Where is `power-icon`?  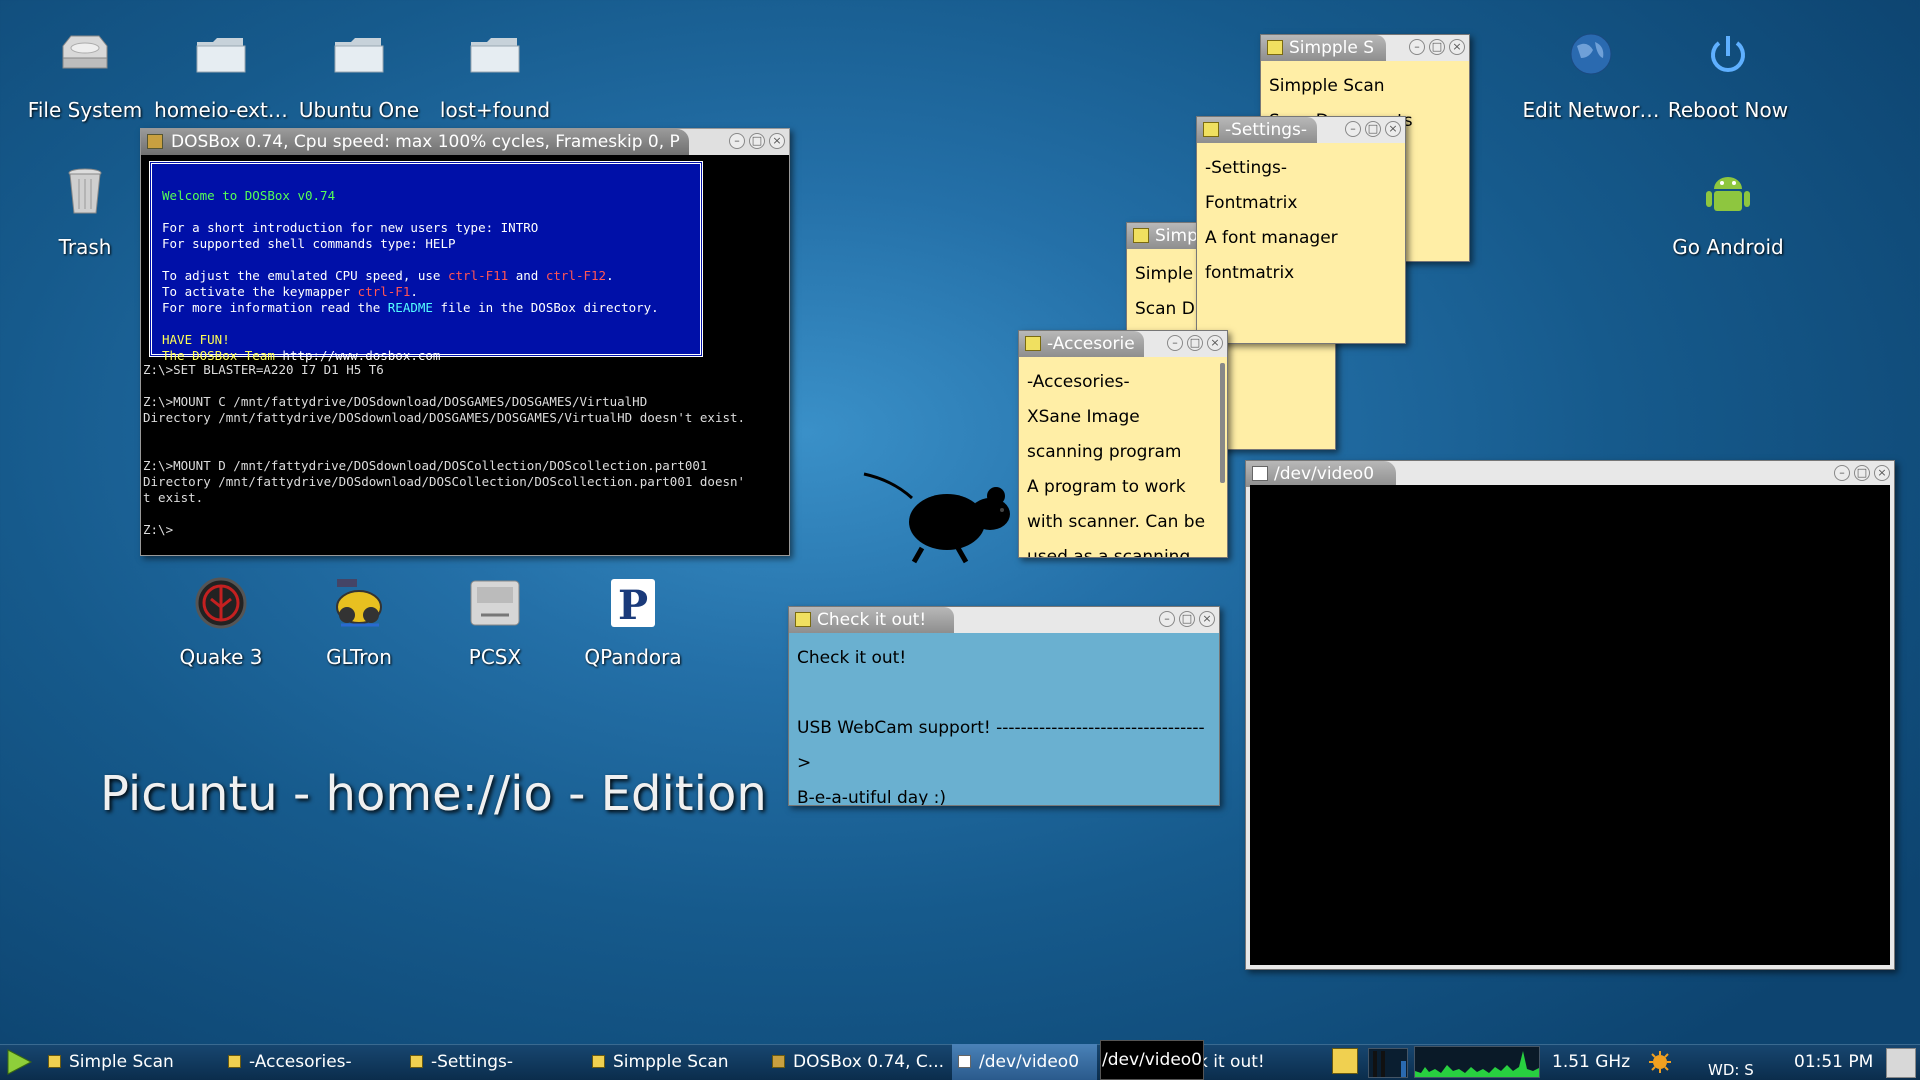
power-icon is located at coordinates (1728, 56).